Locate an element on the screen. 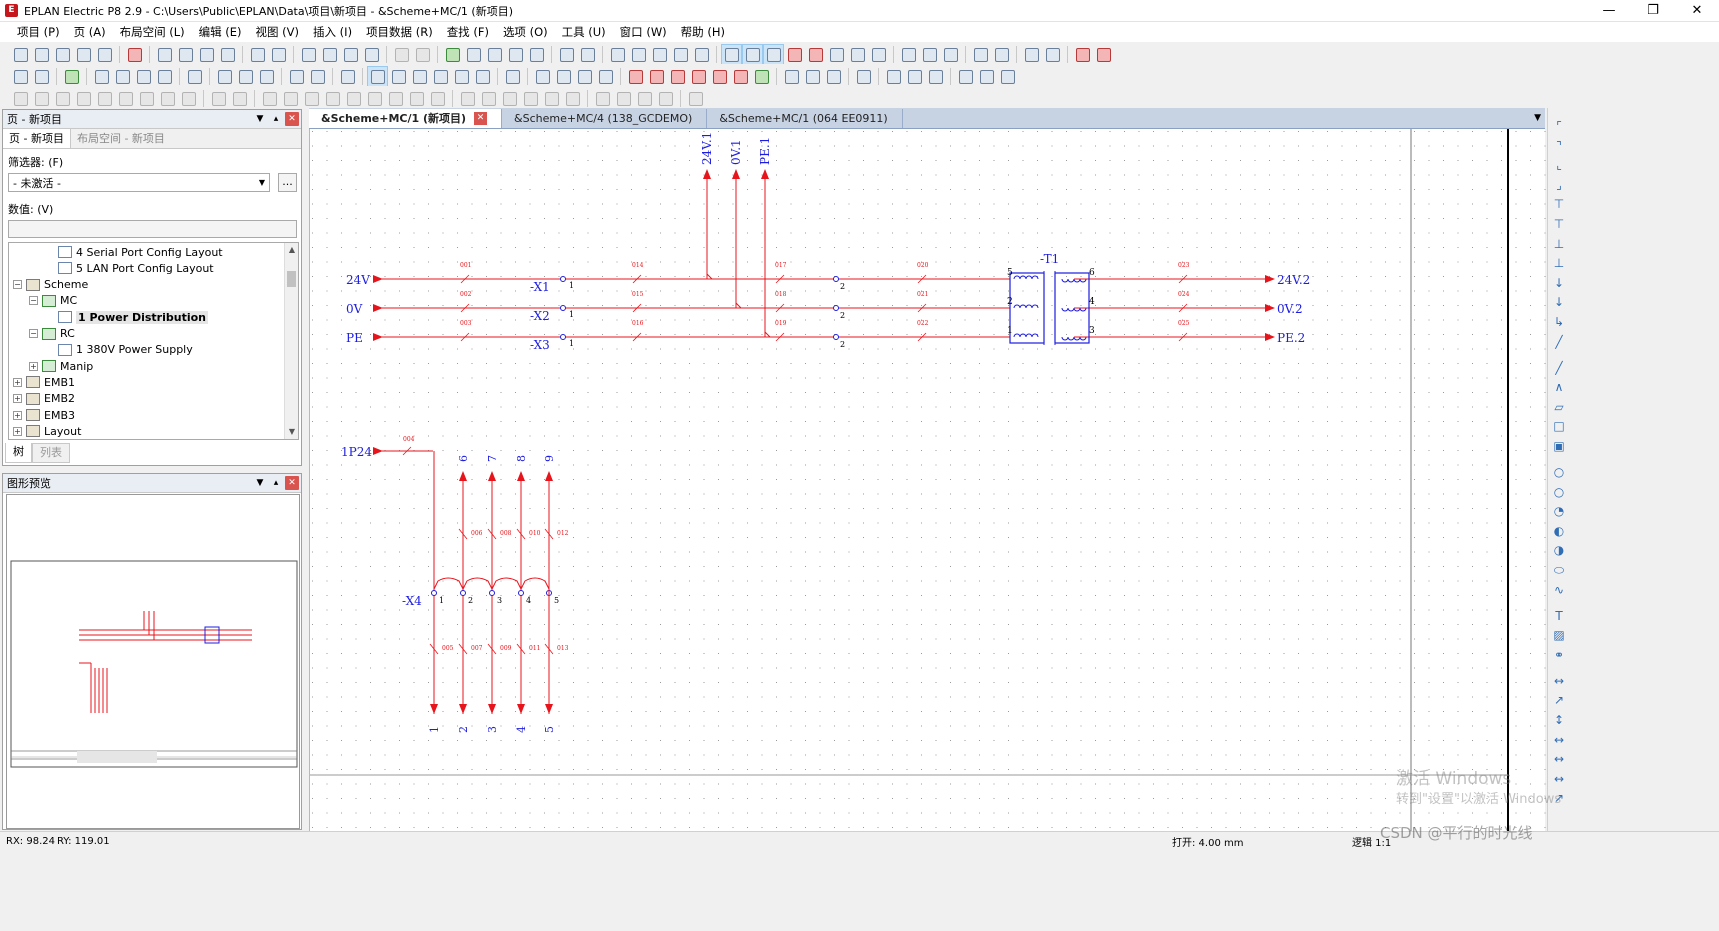  minimize-icon: — is located at coordinates (1609, 11).